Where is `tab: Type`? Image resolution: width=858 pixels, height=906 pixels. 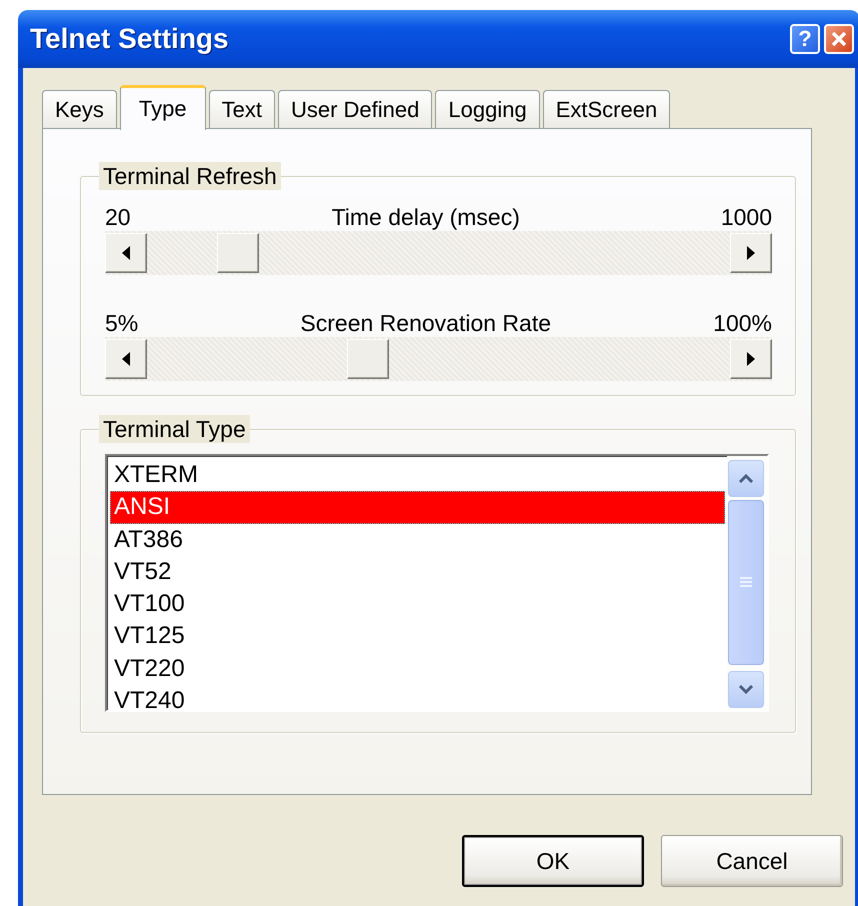 tab: Type is located at coordinates (163, 107).